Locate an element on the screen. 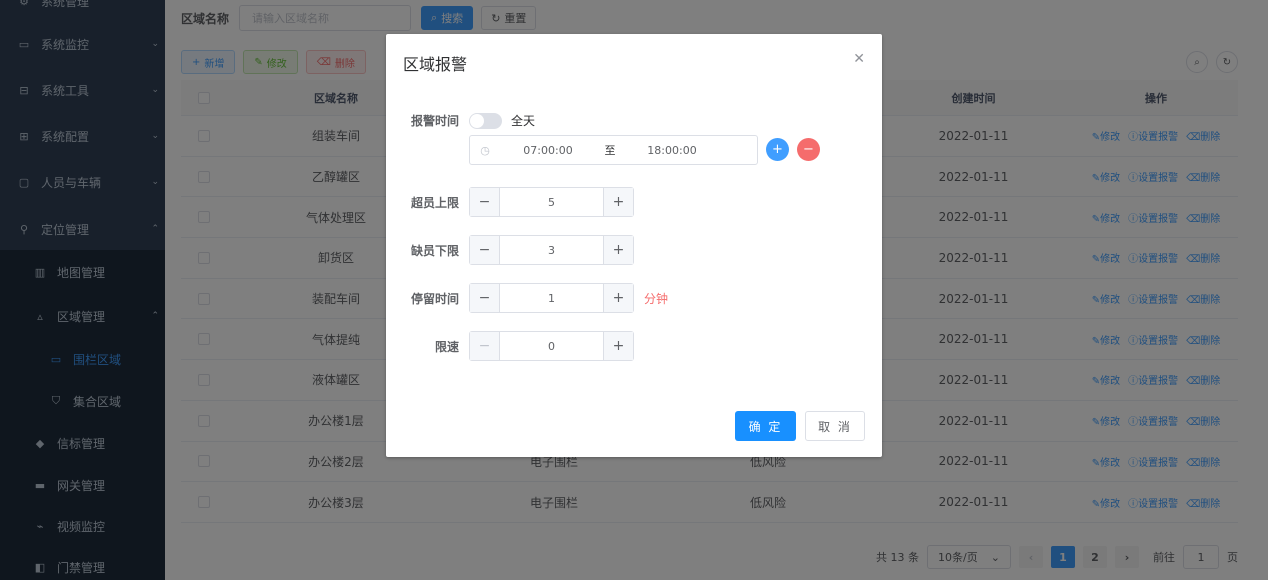  speed-limit-input: 0 is located at coordinates (551, 346).